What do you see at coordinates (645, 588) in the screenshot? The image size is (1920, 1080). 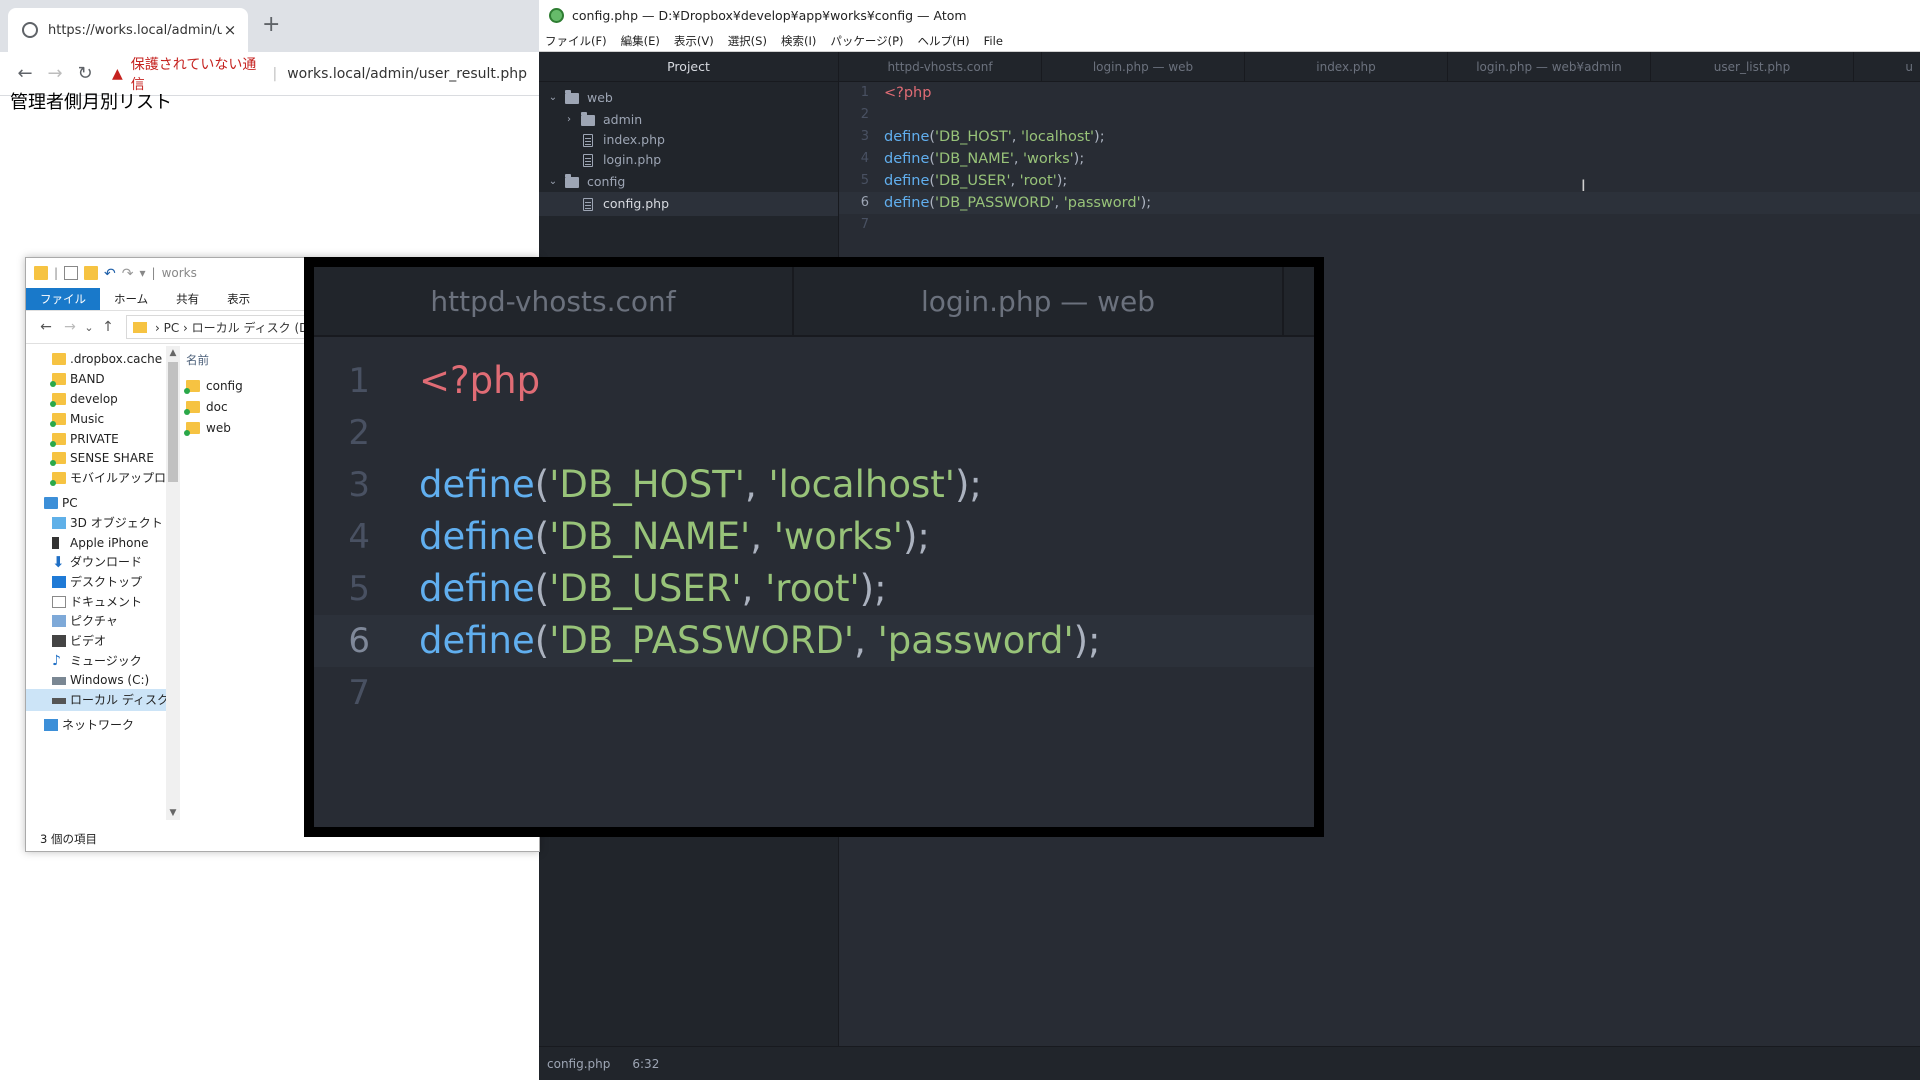 I see `zoom-code-token: 'DB_USER'` at bounding box center [645, 588].